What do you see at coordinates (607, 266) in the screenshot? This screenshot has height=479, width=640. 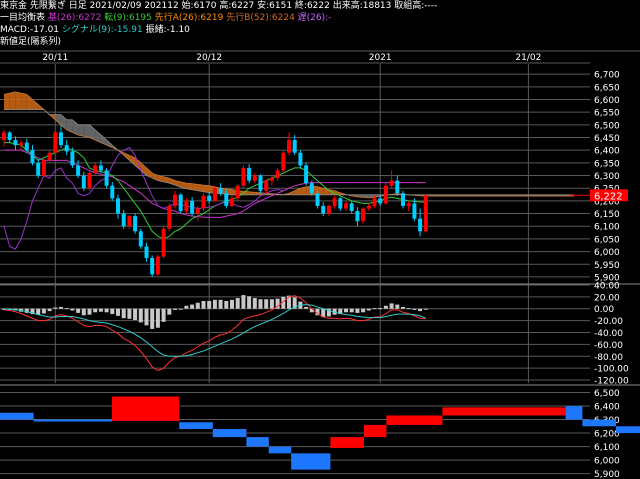 I see `price-tick-label: 5,950` at bounding box center [607, 266].